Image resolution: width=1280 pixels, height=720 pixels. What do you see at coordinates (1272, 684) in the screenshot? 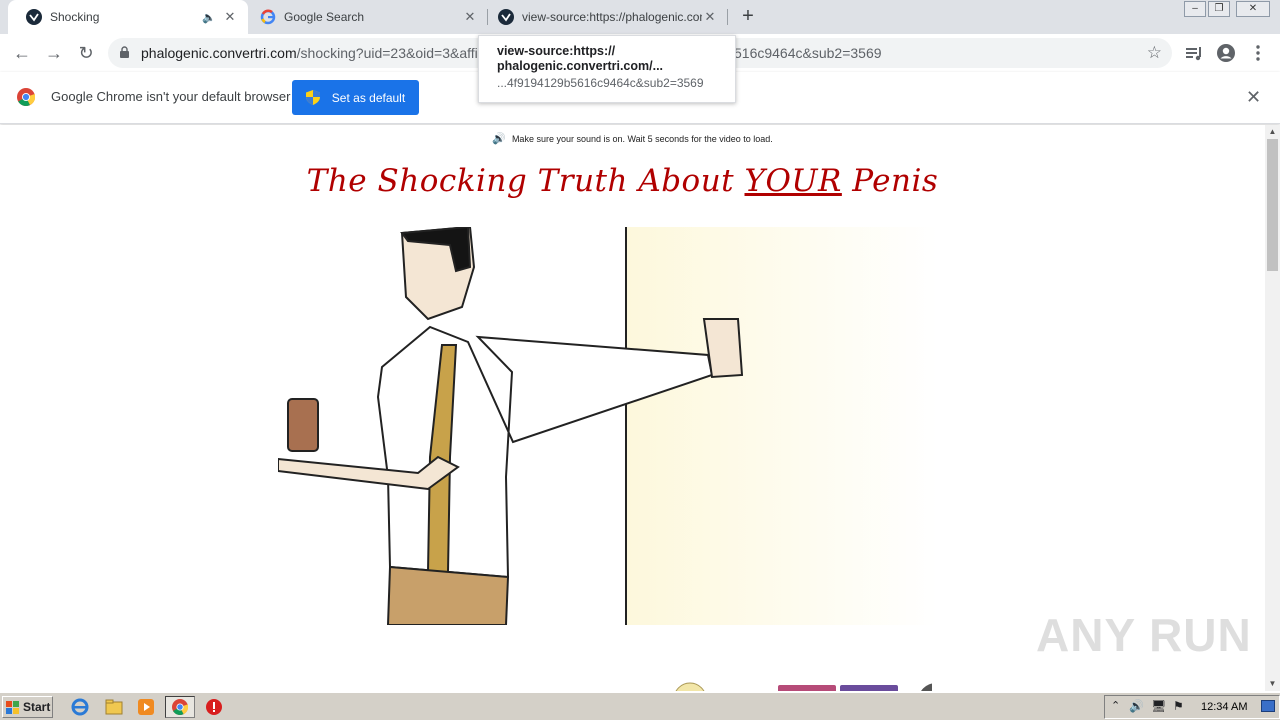
I see `scroll-down-arrow-icon: ▼` at bounding box center [1272, 684].